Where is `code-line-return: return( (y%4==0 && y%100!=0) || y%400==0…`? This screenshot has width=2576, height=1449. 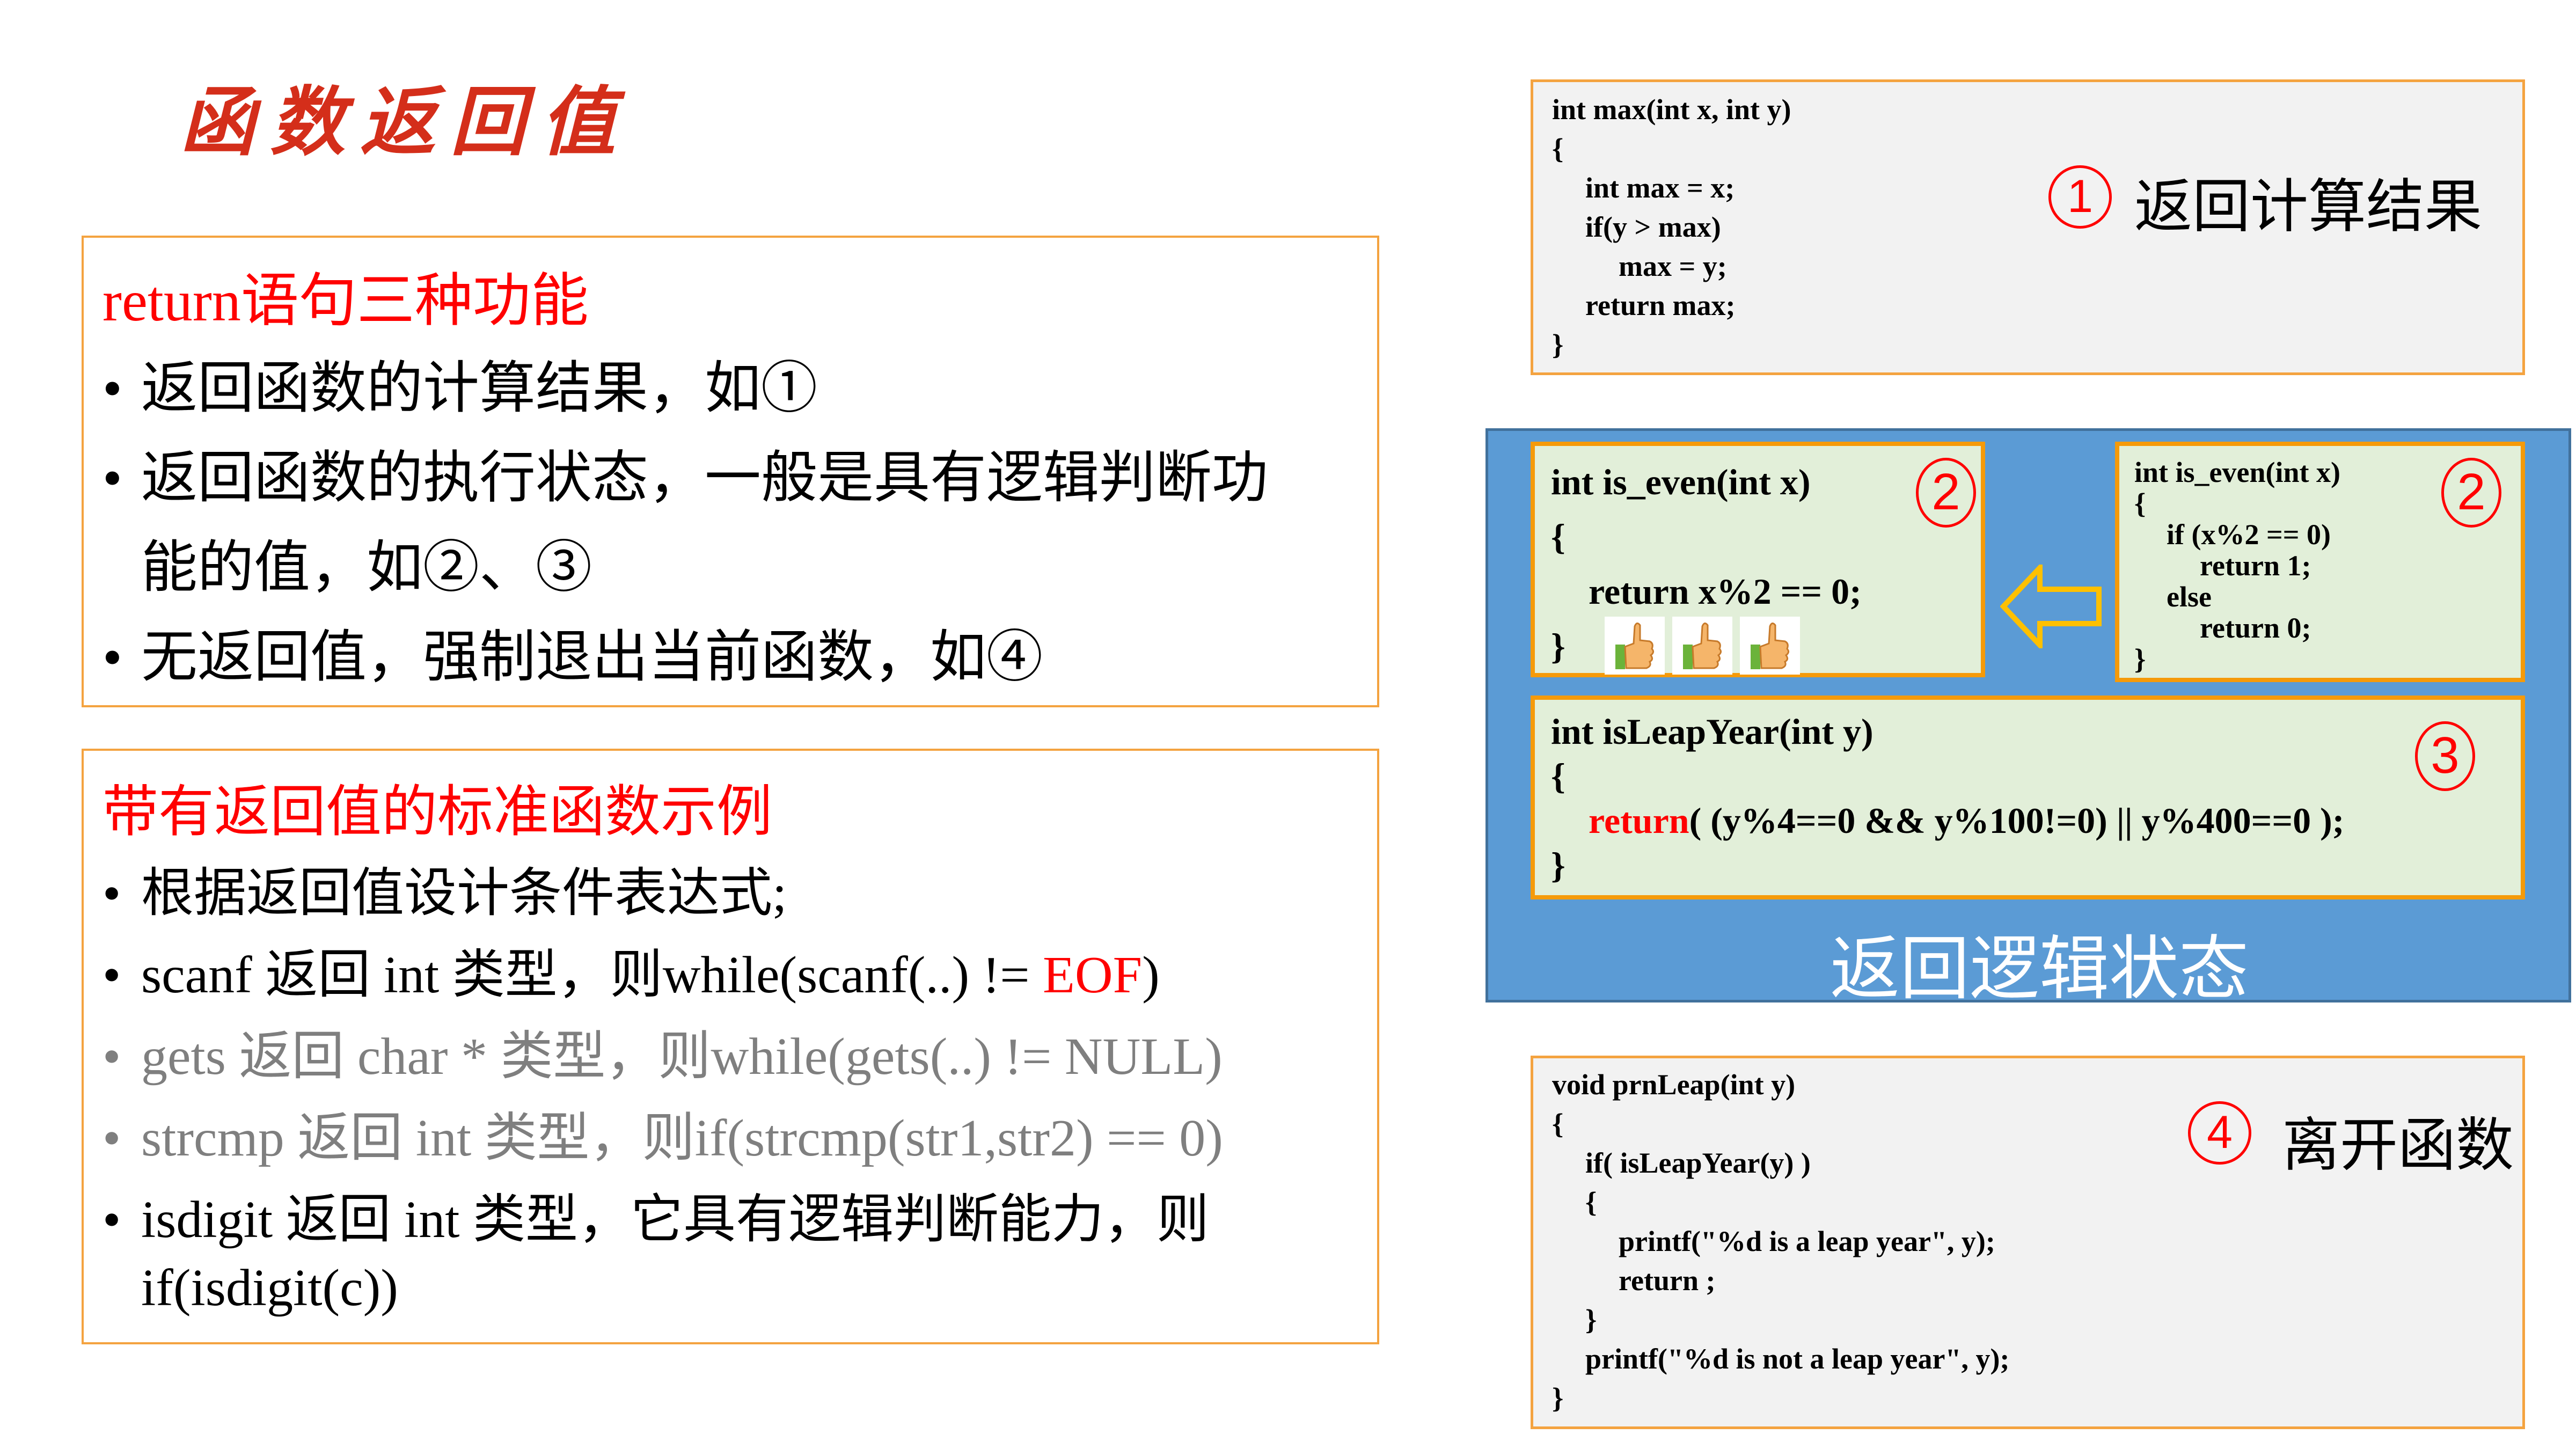
code-line-return: return( (y%4==0 && y%100!=0) || y%400==0… is located at coordinates (1967, 820).